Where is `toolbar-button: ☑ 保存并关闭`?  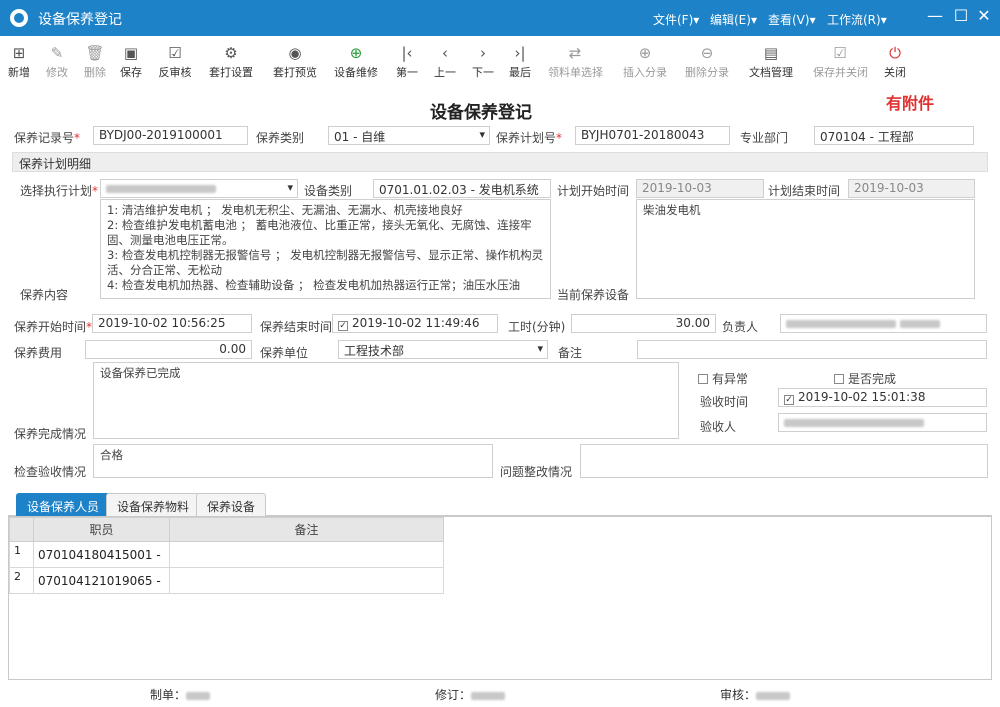
toolbar-button: ☑ 保存并关闭 is located at coordinates (840, 62).